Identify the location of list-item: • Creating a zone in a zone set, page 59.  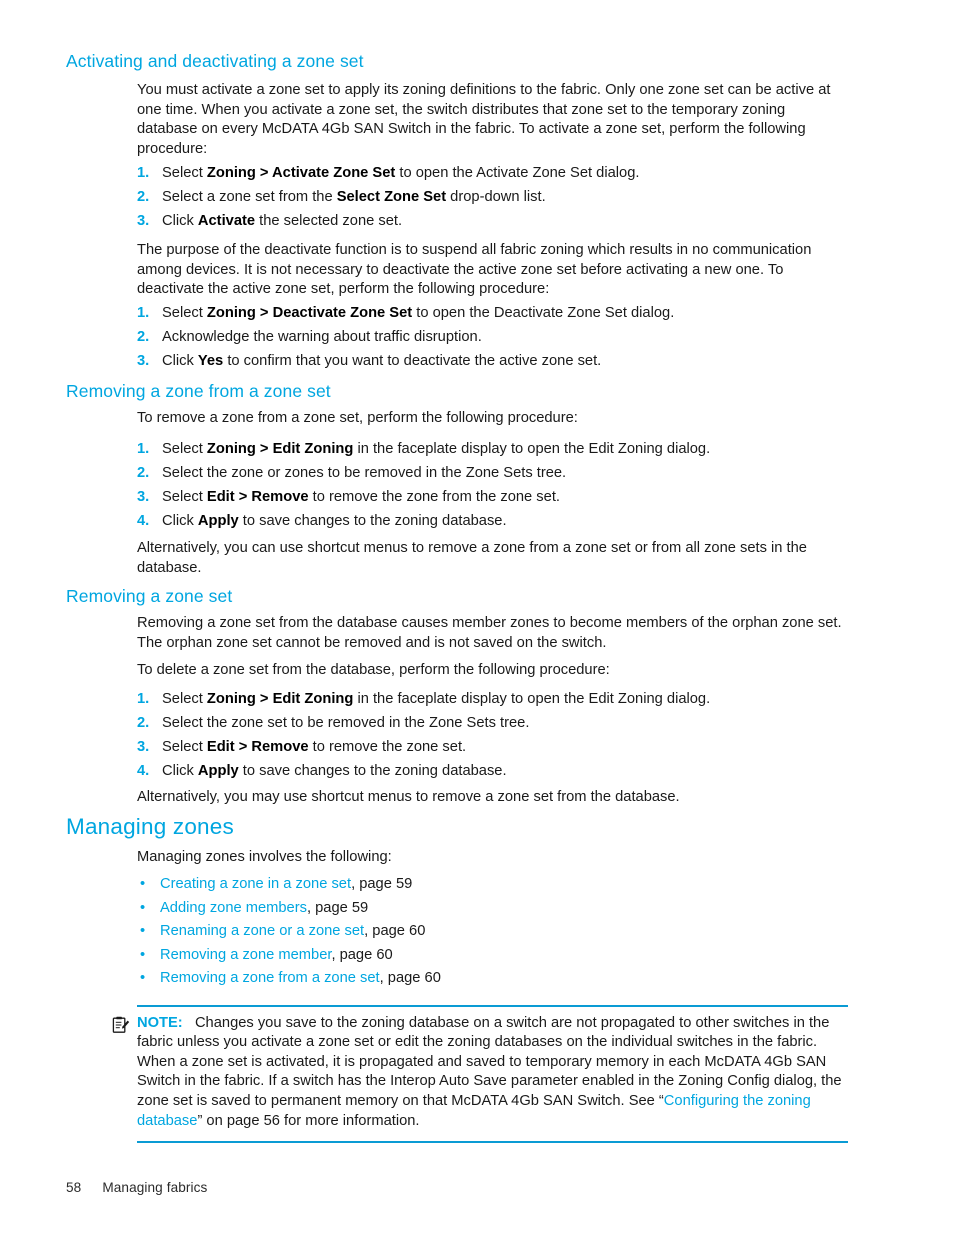
(492, 885).